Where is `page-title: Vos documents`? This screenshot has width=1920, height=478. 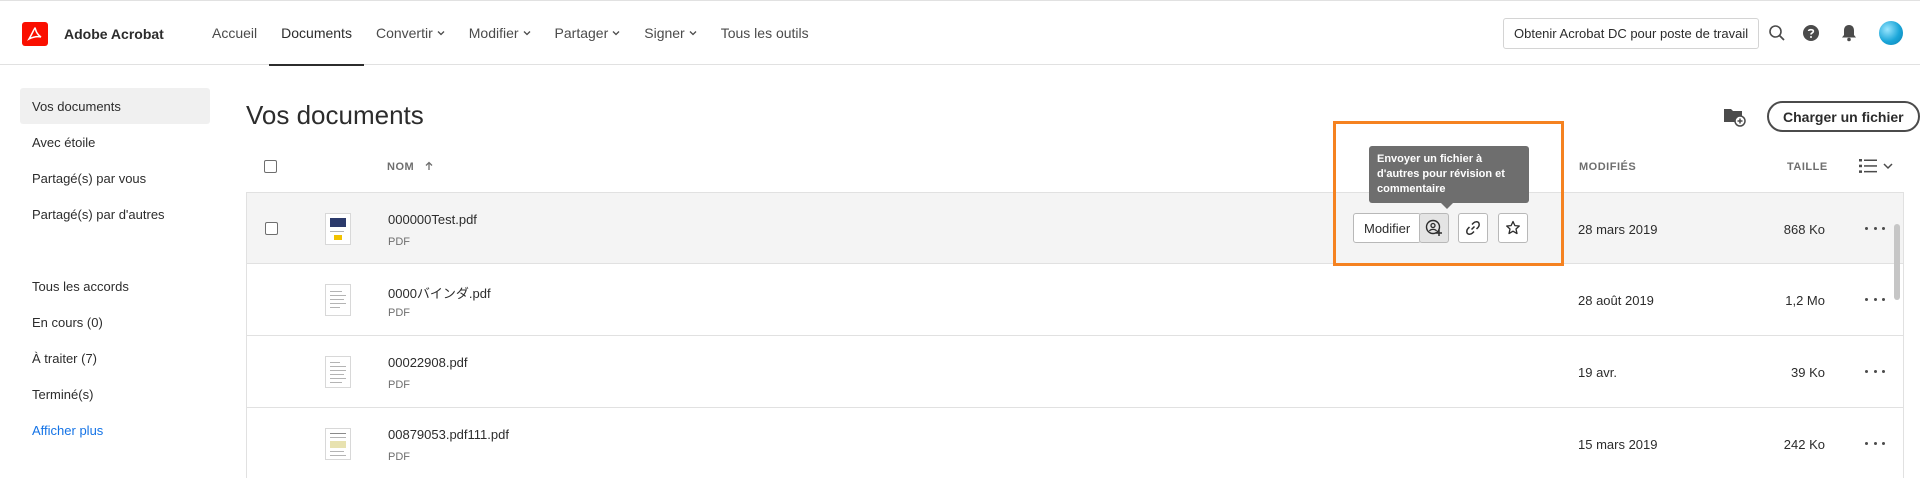 page-title: Vos documents is located at coordinates (335, 115).